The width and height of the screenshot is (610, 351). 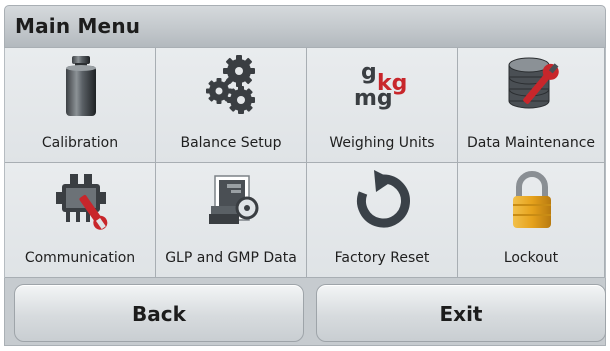 I want to click on back-button-label: Back, so click(x=159, y=314).